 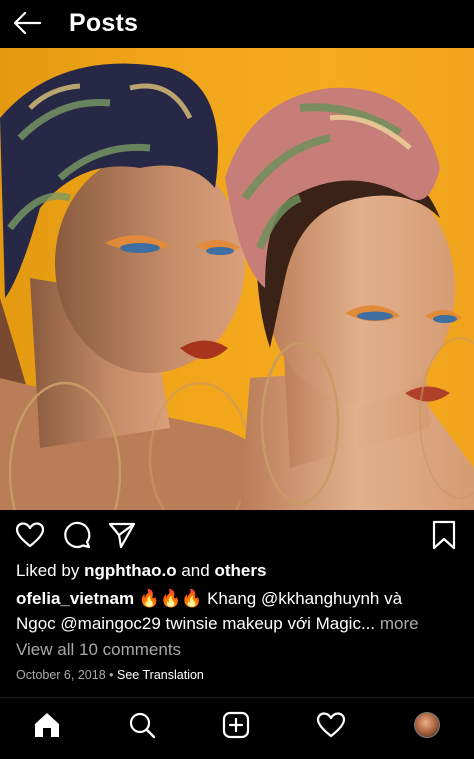 I want to click on bookmark-icon, so click(x=444, y=535).